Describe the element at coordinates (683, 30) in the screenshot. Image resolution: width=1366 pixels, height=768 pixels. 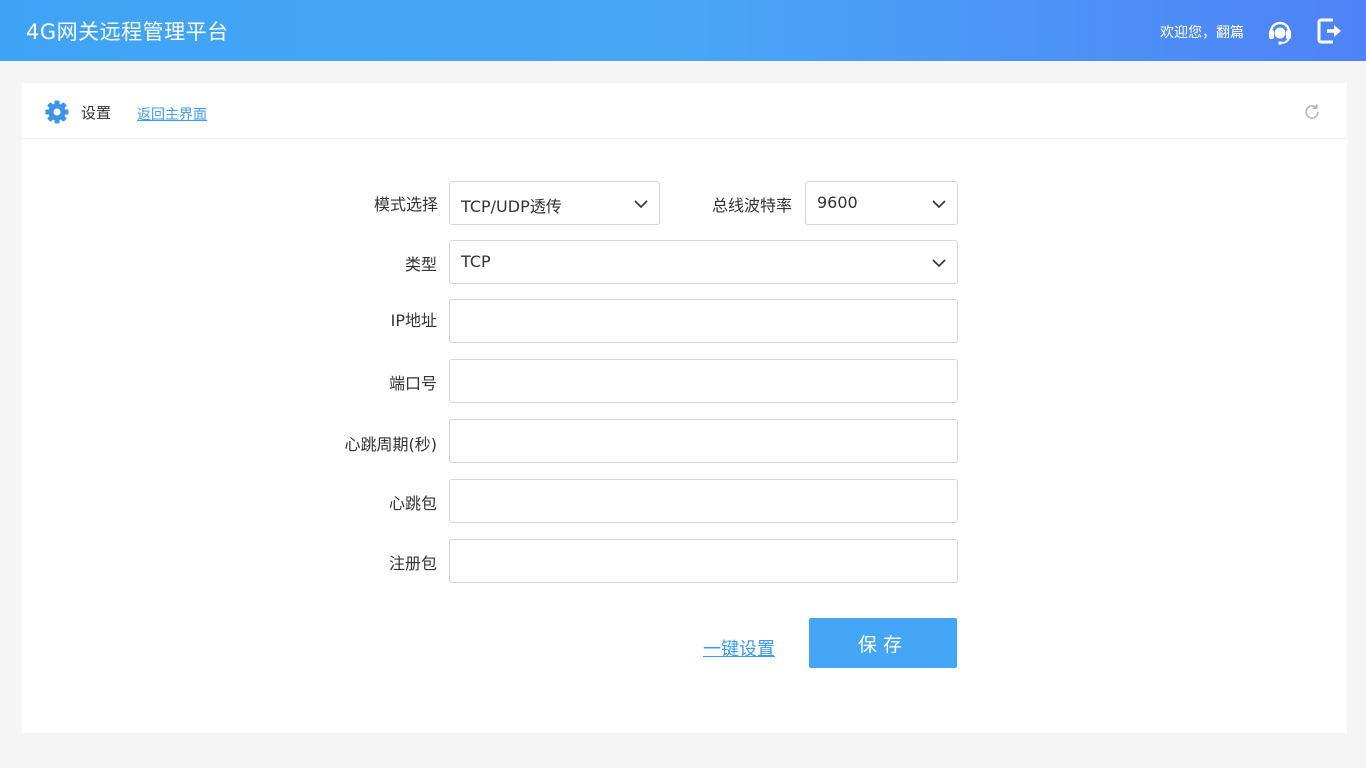
I see `top-bar: 4G网关远程管理平台 欢迎您，翻篇` at that location.